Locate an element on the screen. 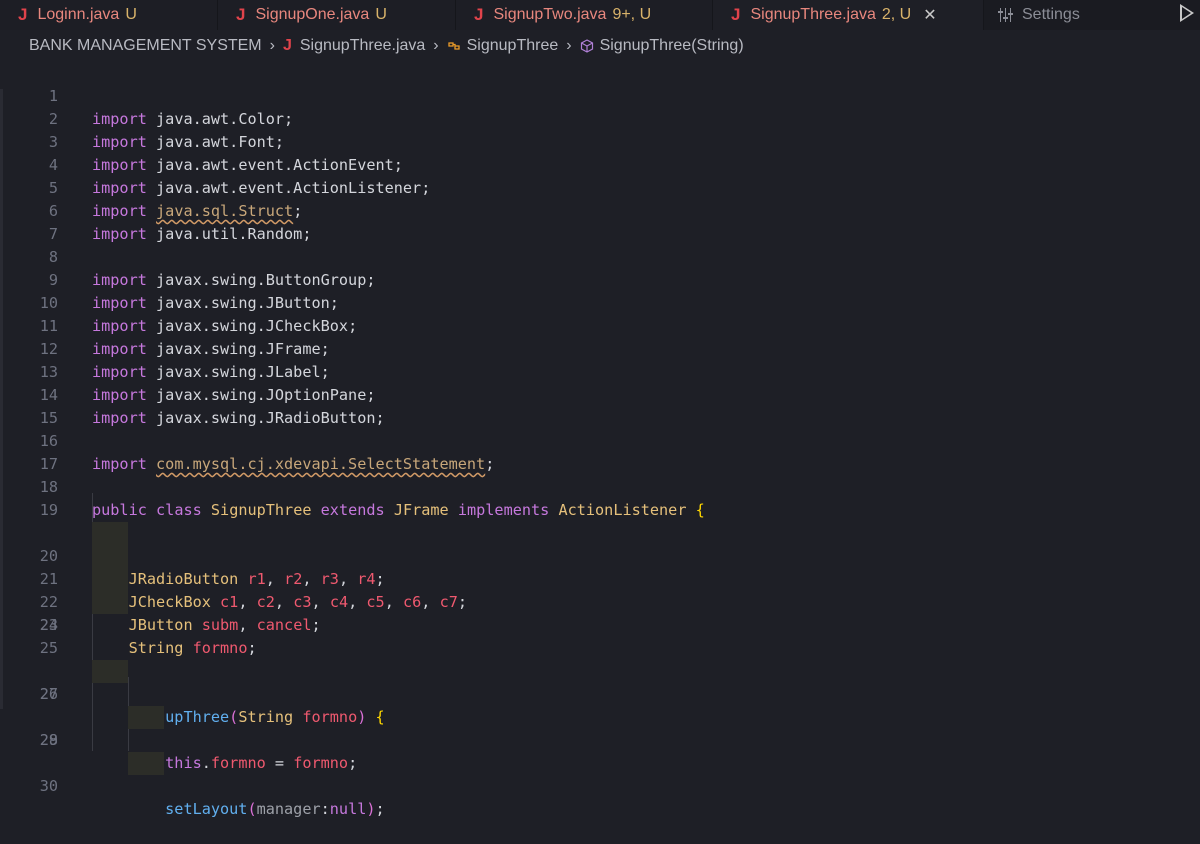 This screenshot has width=1200, height=844. indent-highlight is located at coordinates (146, 763).